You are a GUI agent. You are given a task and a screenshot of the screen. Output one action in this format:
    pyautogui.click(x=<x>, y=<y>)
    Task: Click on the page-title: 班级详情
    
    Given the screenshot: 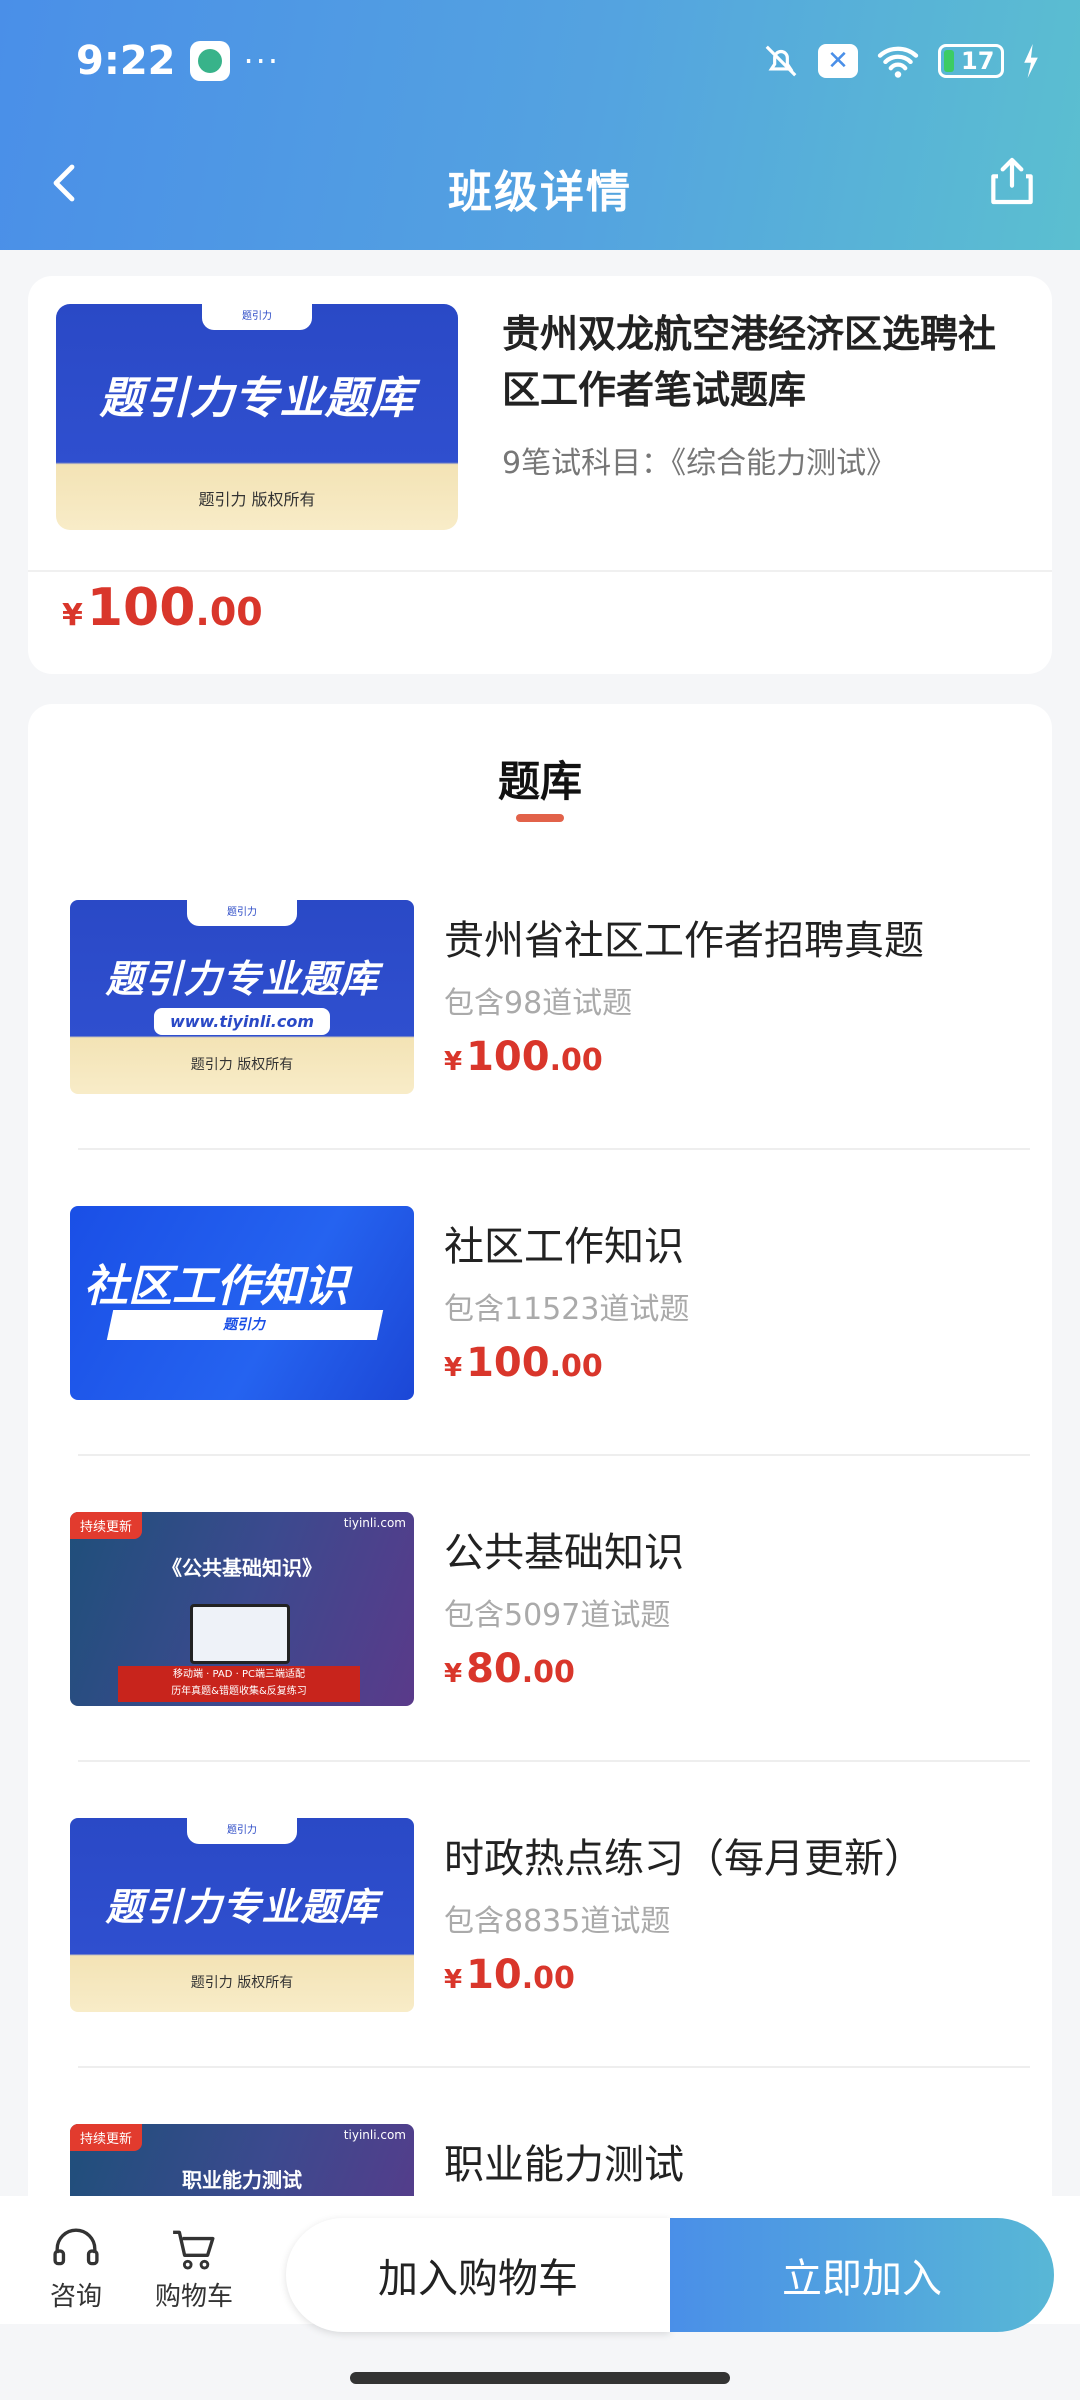 What is the action you would take?
    pyautogui.click(x=540, y=192)
    